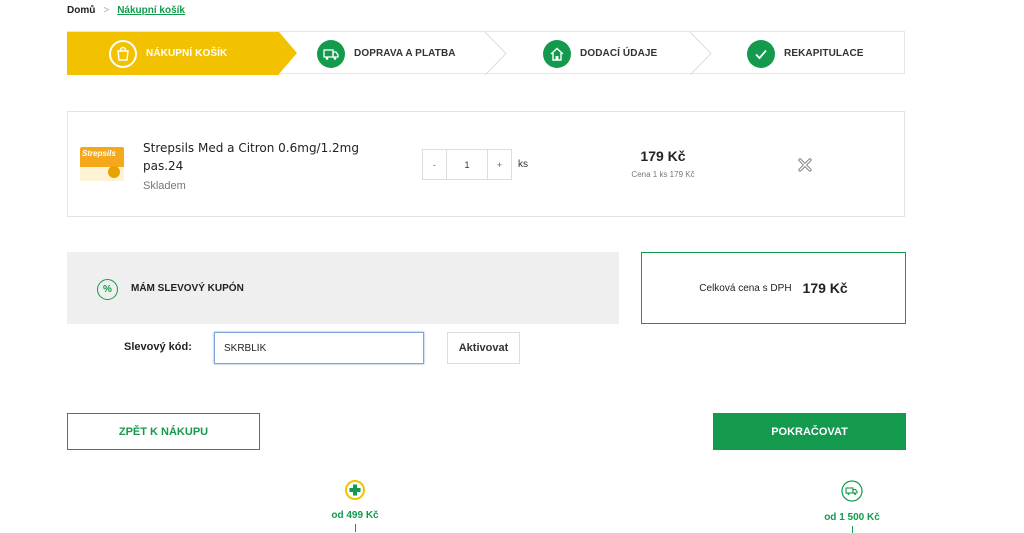 The width and height of the screenshot is (1024, 533). What do you see at coordinates (557, 53) in the screenshot?
I see `house-icon` at bounding box center [557, 53].